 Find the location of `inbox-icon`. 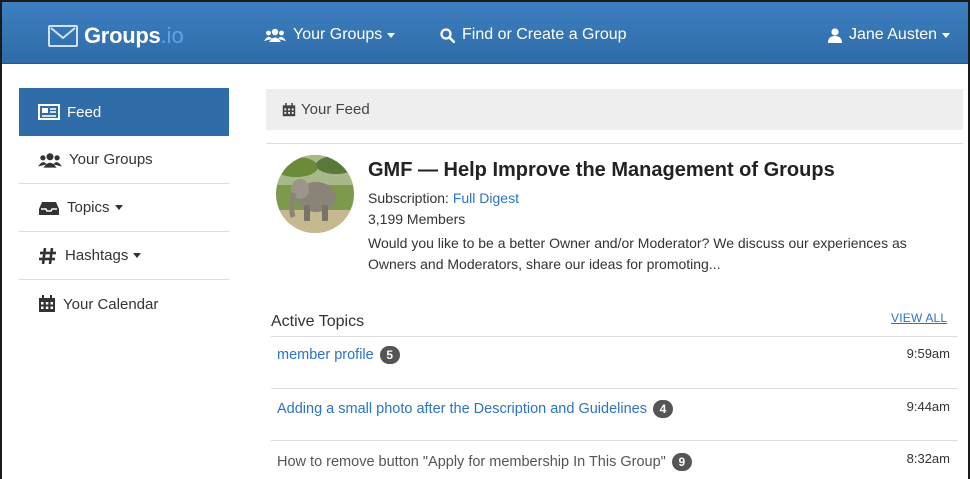

inbox-icon is located at coordinates (49, 208).